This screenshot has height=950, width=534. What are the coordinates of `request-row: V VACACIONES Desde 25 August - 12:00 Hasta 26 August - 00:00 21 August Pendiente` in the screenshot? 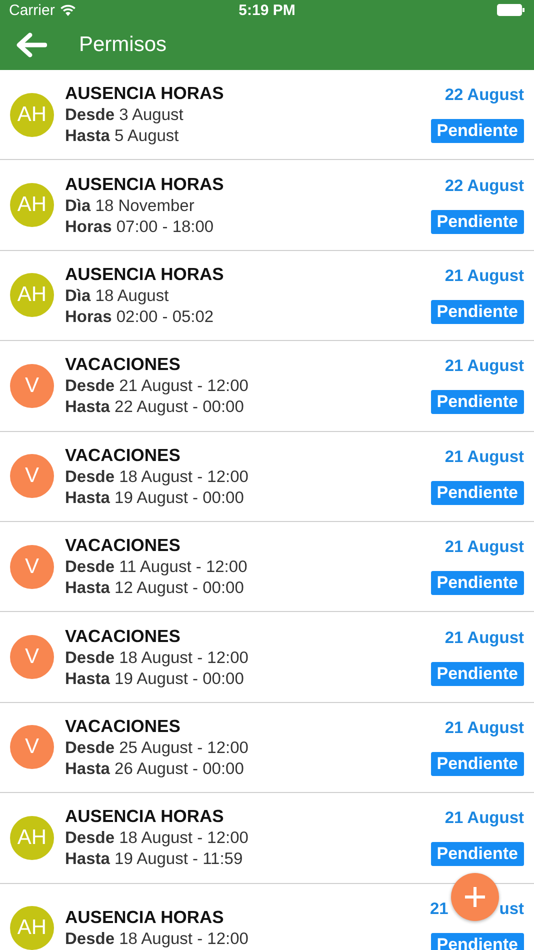 It's located at (267, 748).